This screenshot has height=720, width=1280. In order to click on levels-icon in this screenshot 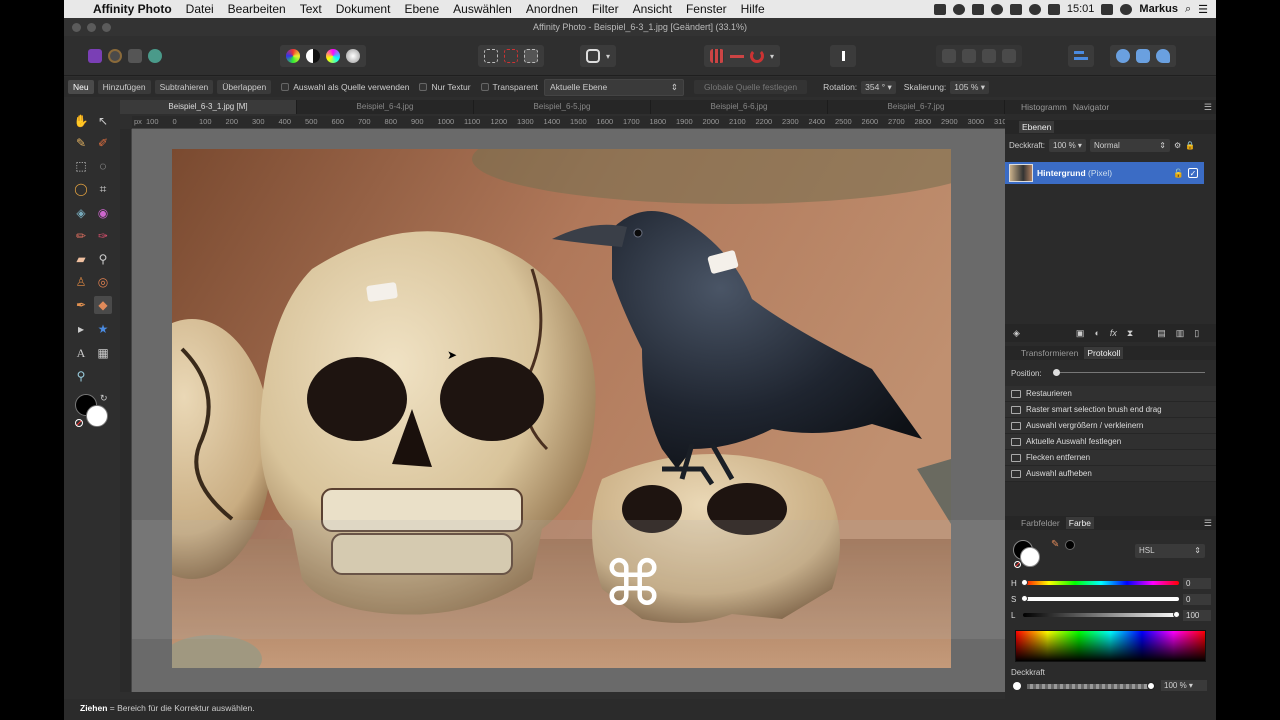, I will do `click(293, 56)`.